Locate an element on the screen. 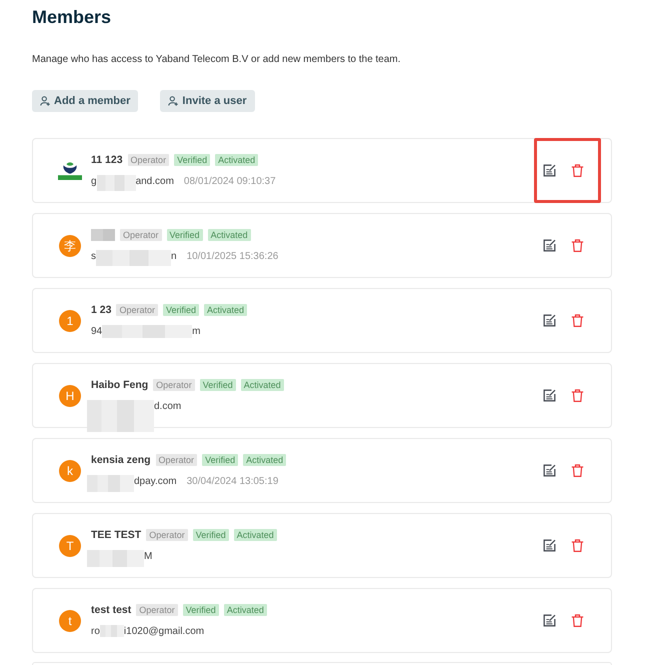 This screenshot has width=662, height=665. email-fragment: dpay.com is located at coordinates (155, 481).